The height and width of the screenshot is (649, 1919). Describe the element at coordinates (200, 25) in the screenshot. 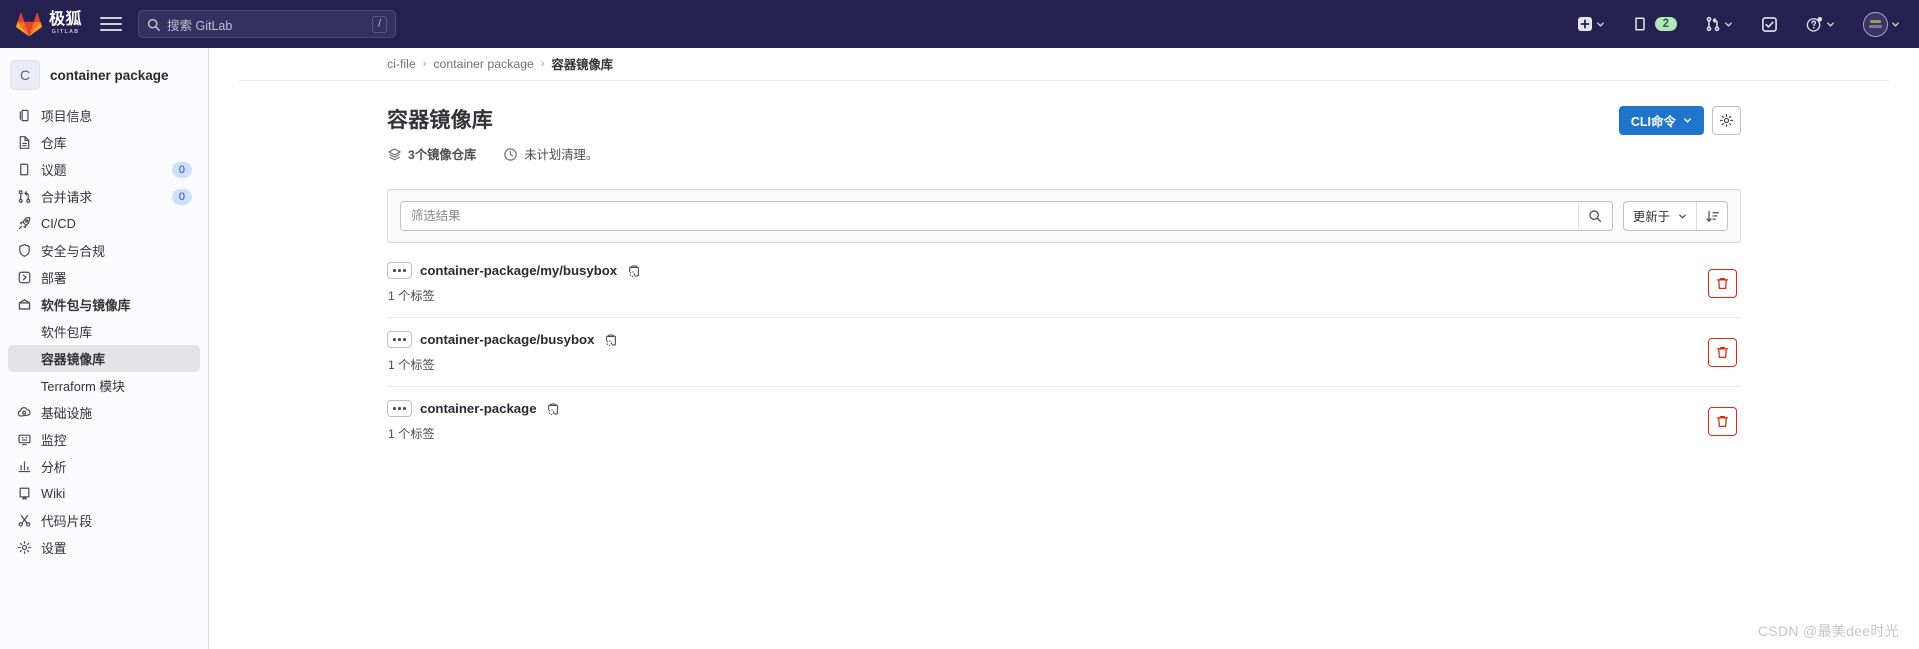

I see `search-placeholder: 搜索 GitLab` at that location.